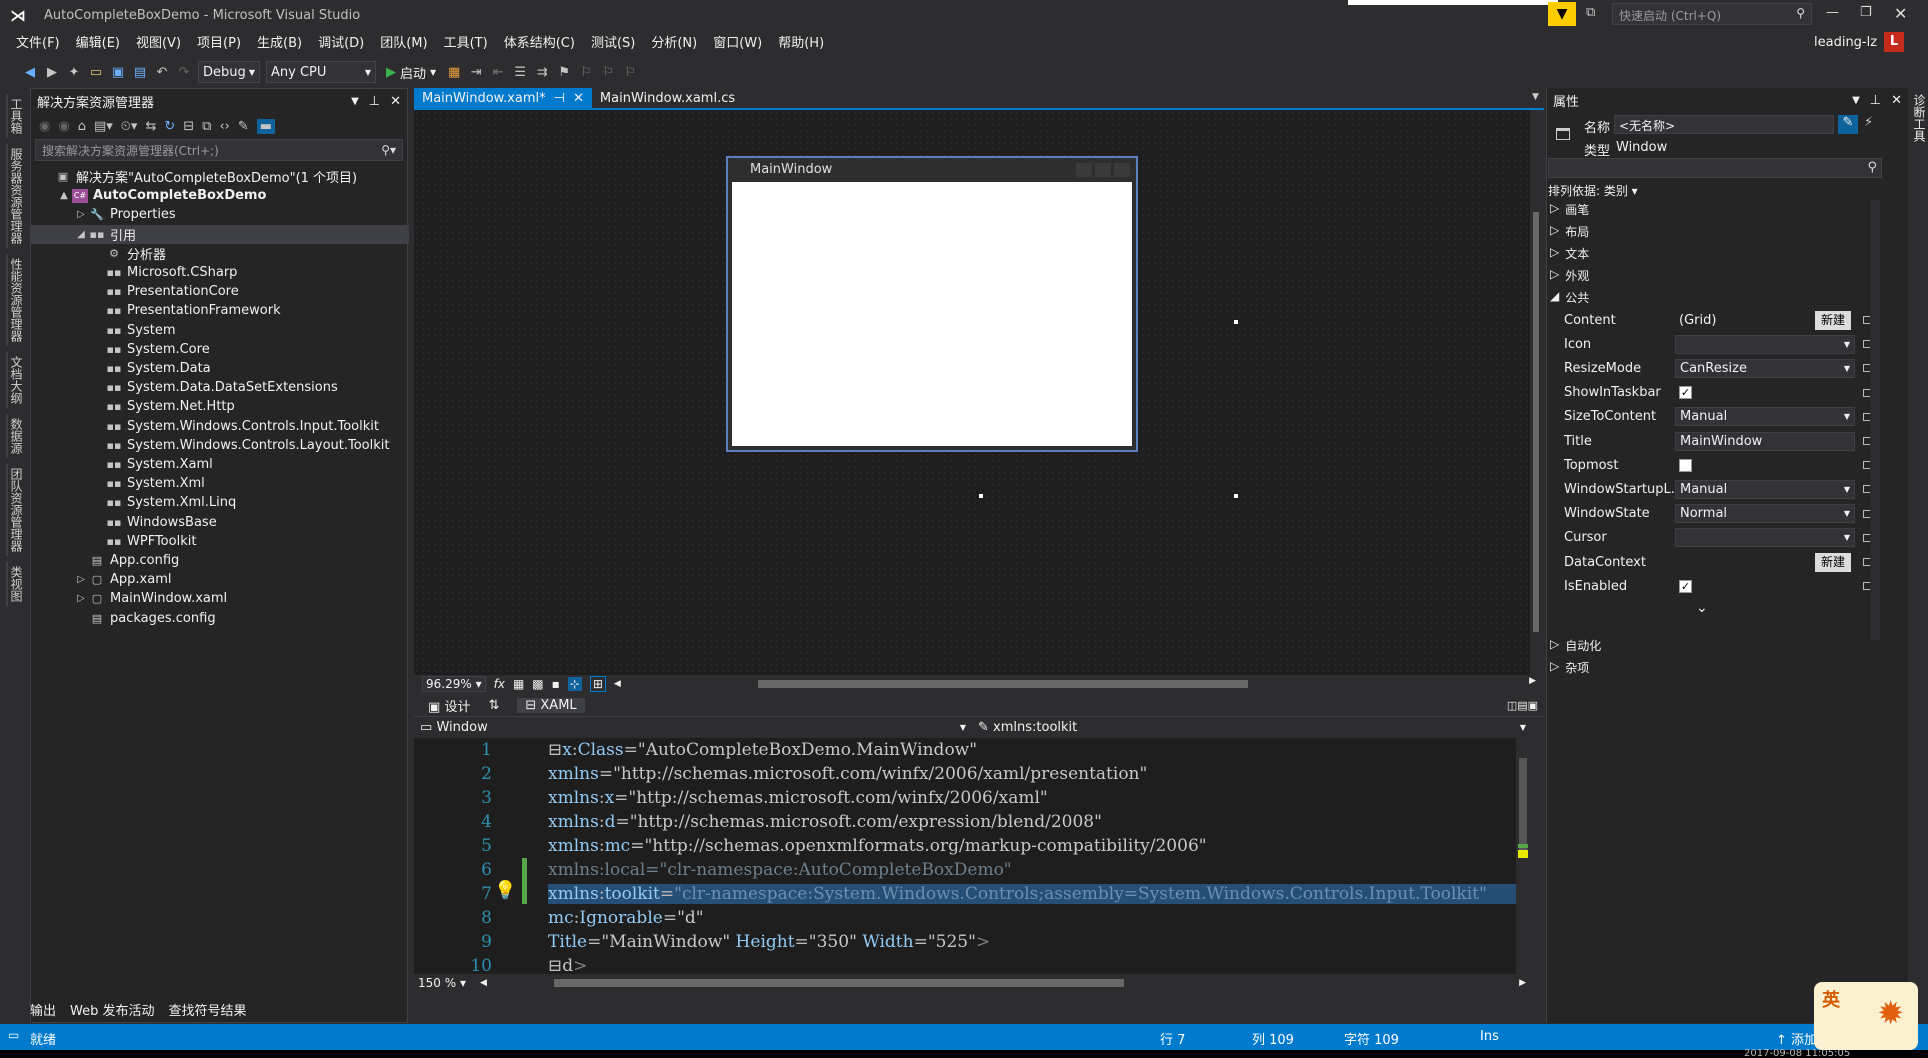 This screenshot has width=1928, height=1058. Describe the element at coordinates (43, 1009) in the screenshot. I see `bottom-tab: 输出` at that location.